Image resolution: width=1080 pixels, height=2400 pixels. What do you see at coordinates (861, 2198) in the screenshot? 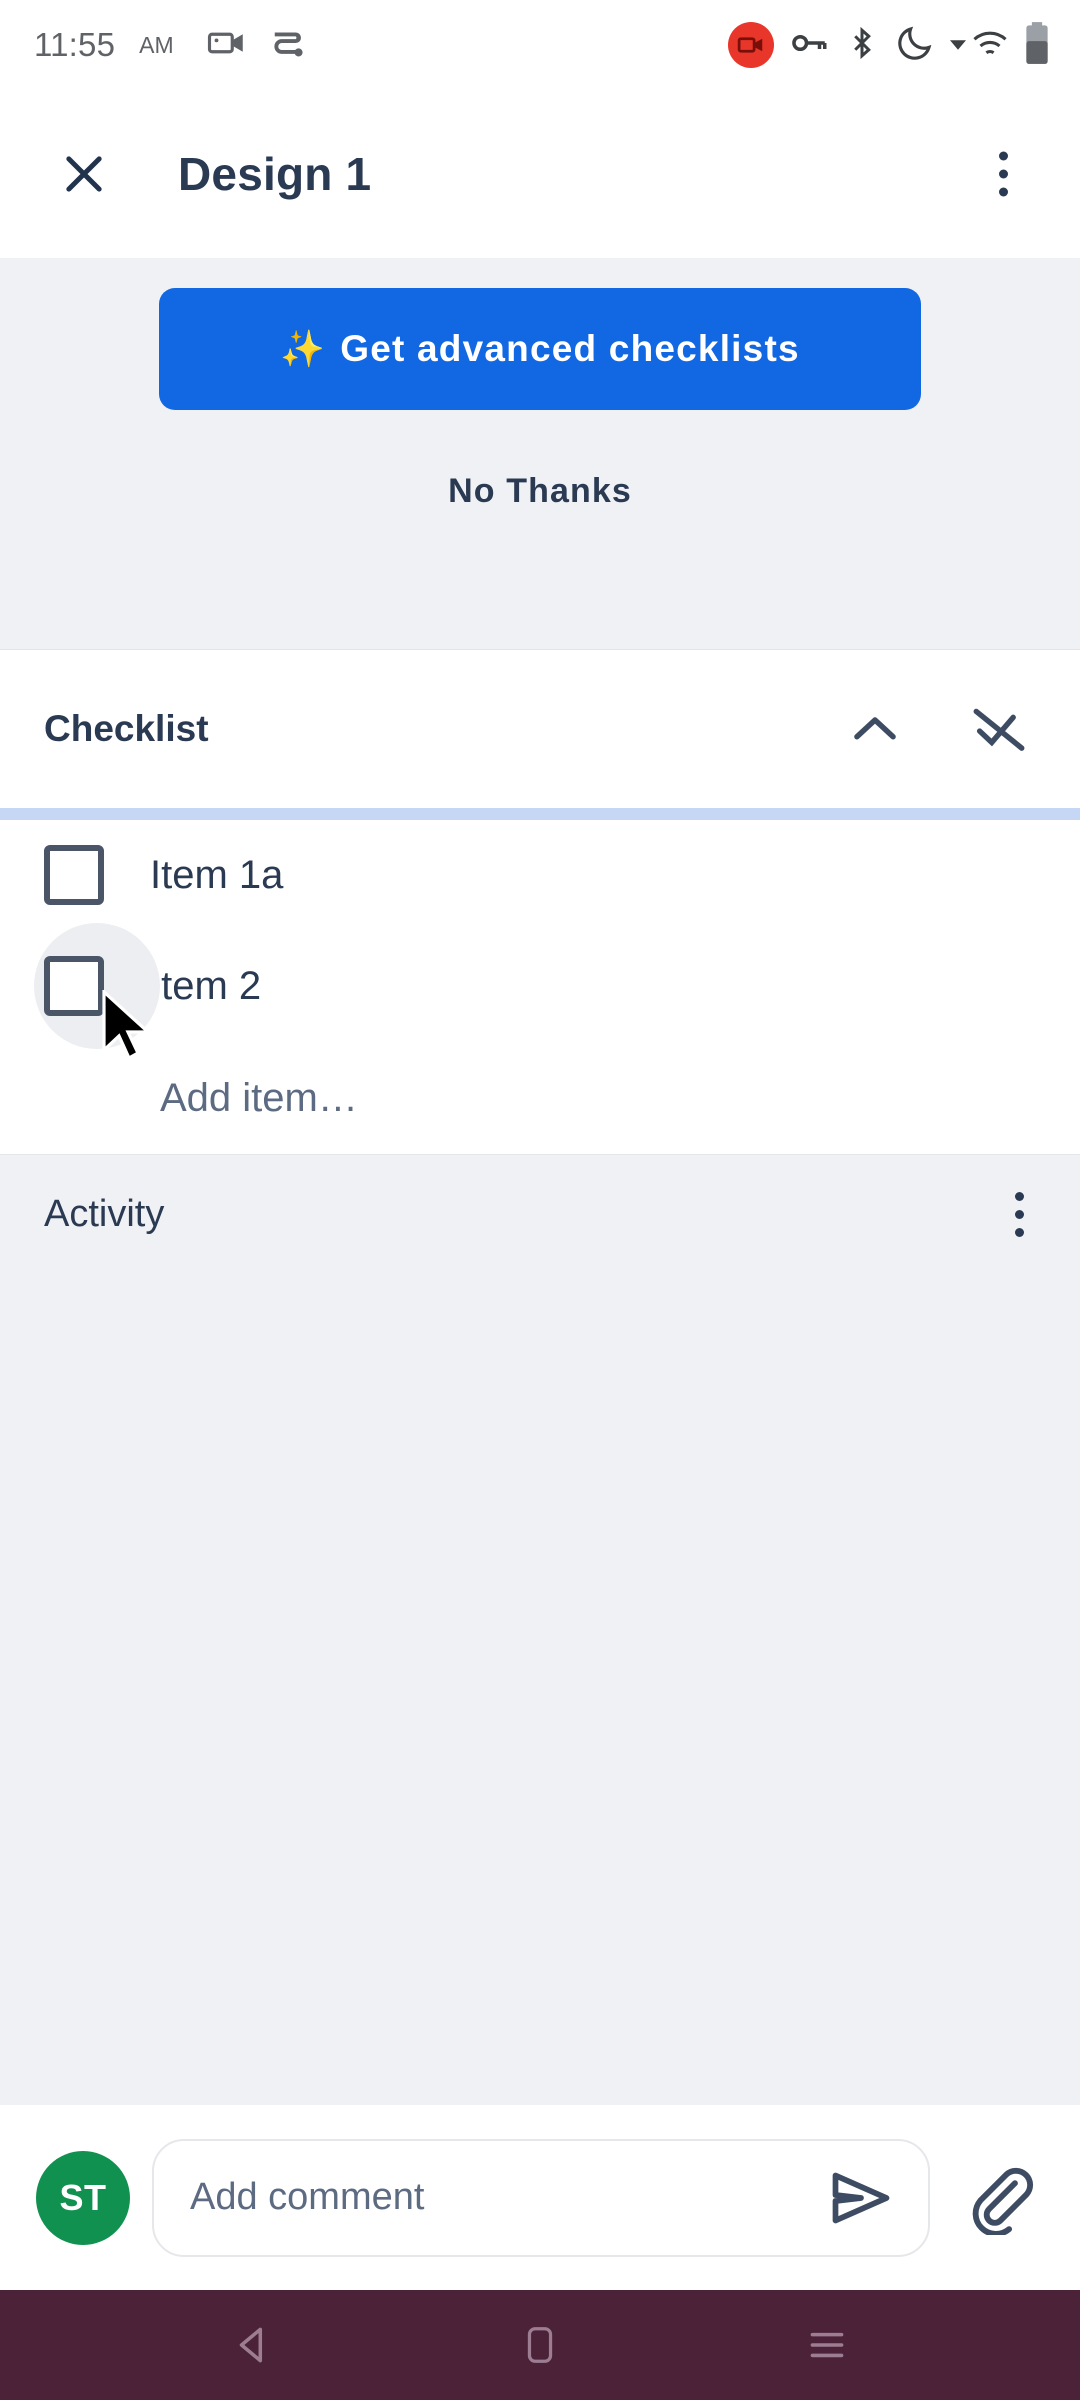
I see `send-icon` at bounding box center [861, 2198].